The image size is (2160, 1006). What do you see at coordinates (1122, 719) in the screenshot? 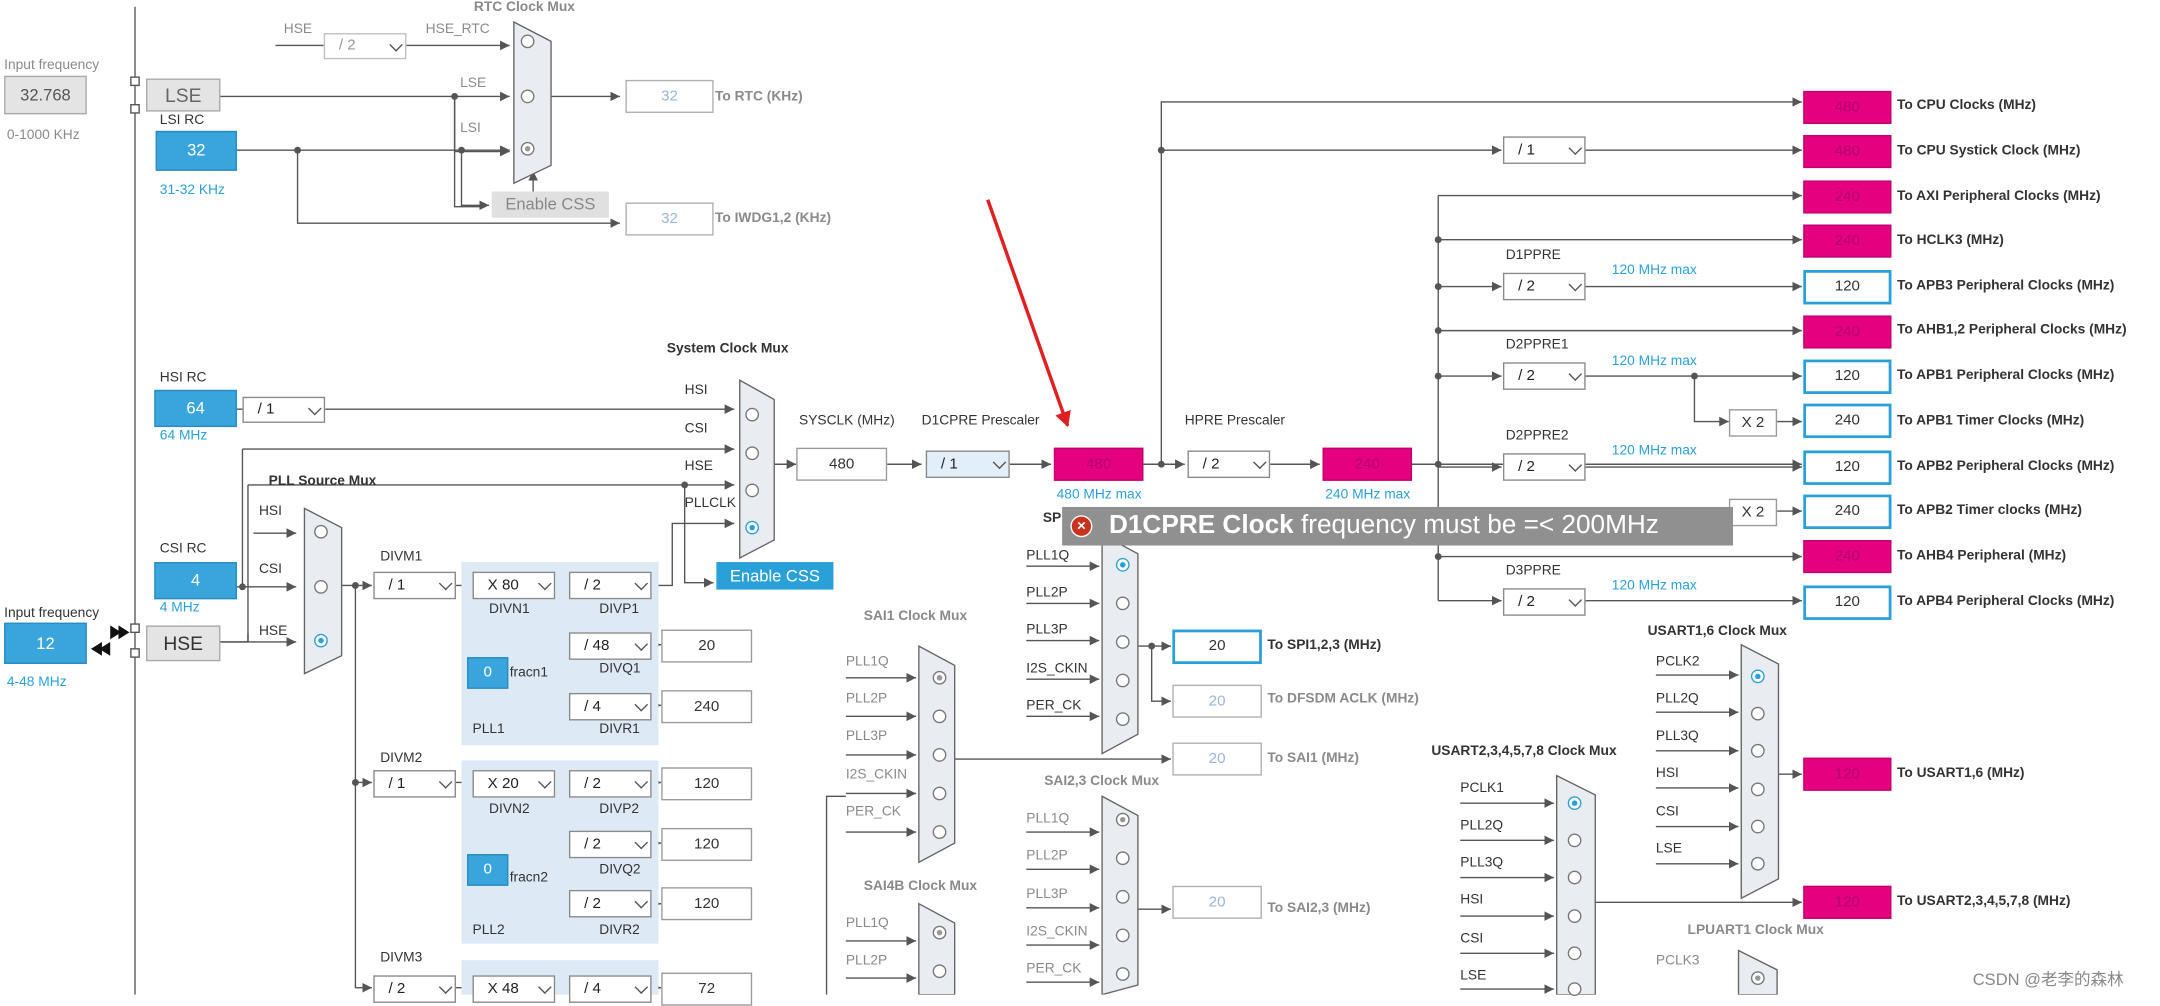
I see `spi-mux-radio-per-ck` at bounding box center [1122, 719].